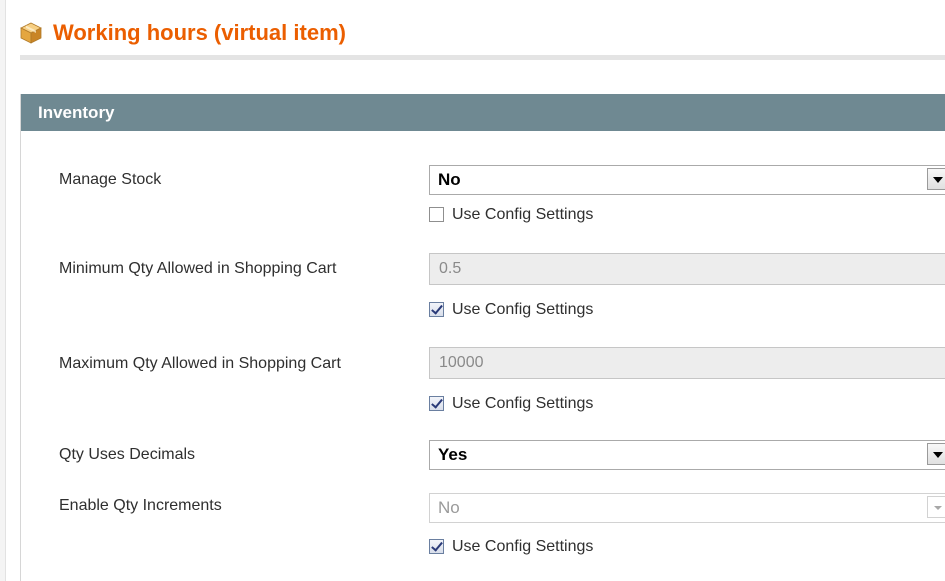 This screenshot has width=945, height=581. I want to click on qty-decimals-label: Qty Uses Decimals, so click(127, 454).